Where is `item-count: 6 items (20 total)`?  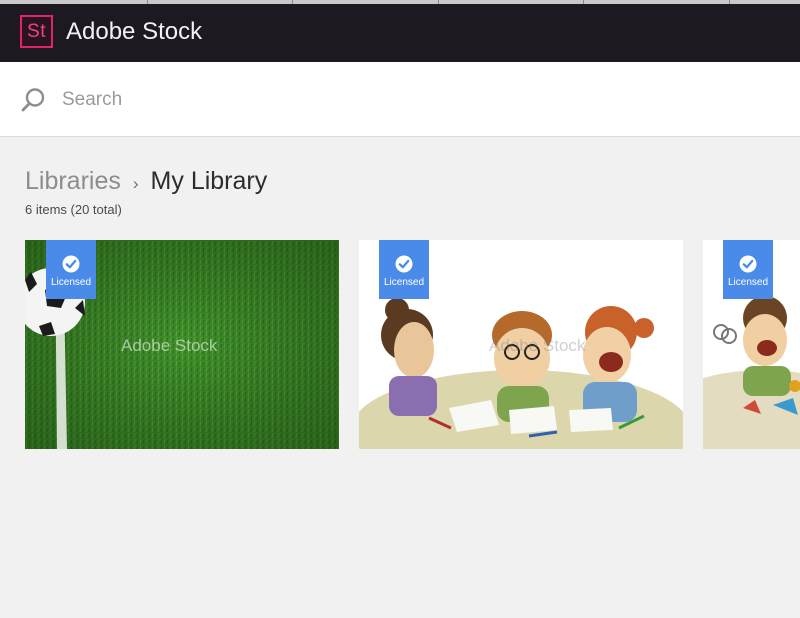 item-count: 6 items (20 total) is located at coordinates (73, 209).